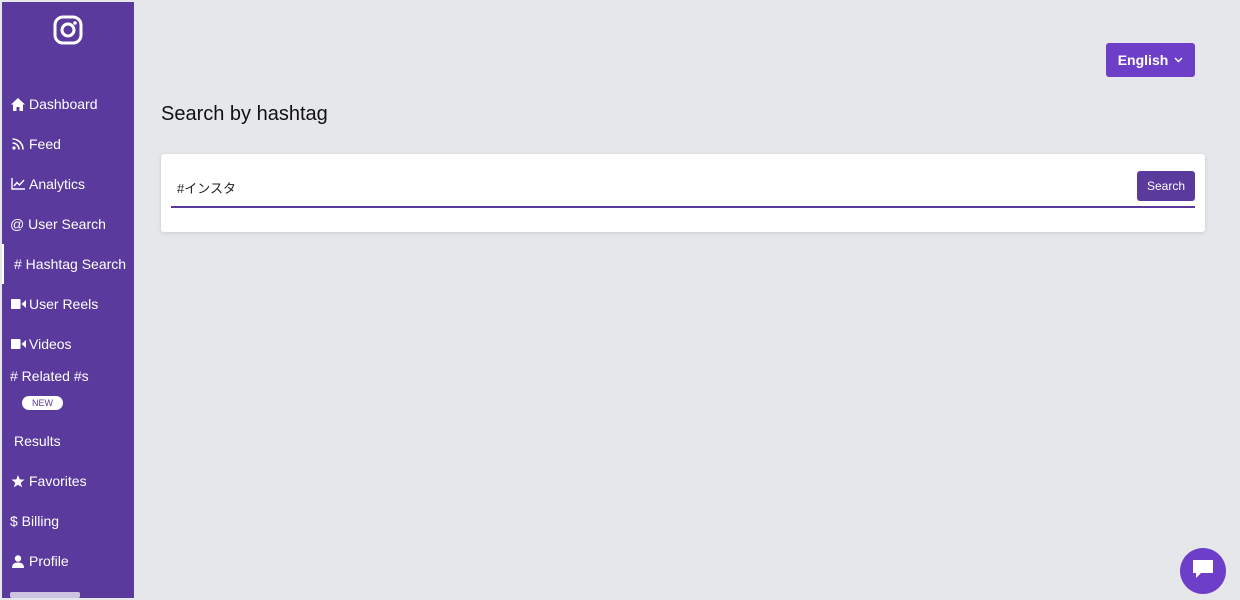 Image resolution: width=1240 pixels, height=600 pixels. Describe the element at coordinates (18, 184) in the screenshot. I see `chart-line-icon` at that location.